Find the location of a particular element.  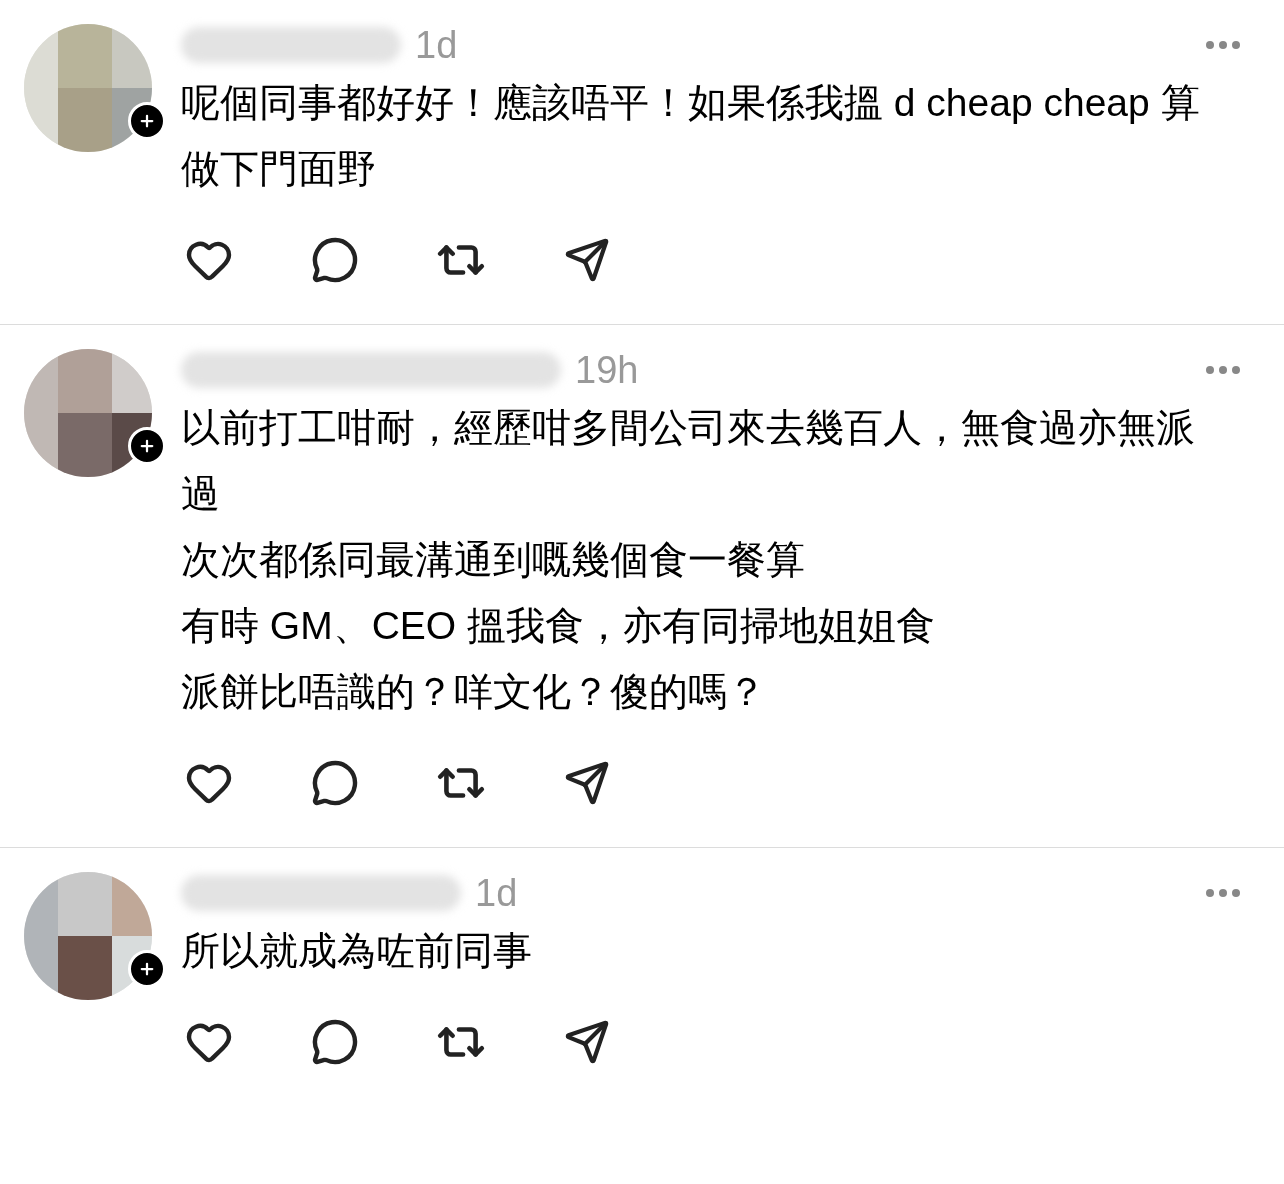

post-time: 19h is located at coordinates (607, 370).